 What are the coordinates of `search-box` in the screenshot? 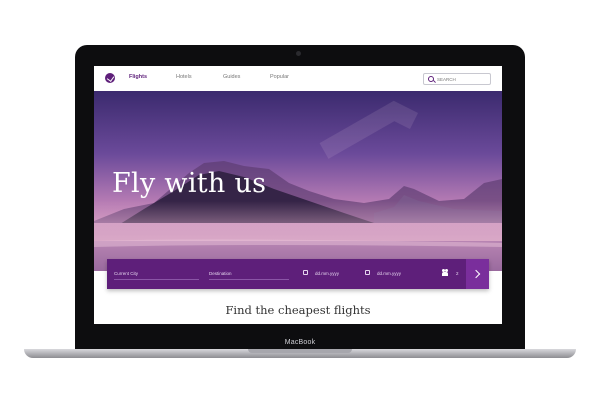 It's located at (457, 79).